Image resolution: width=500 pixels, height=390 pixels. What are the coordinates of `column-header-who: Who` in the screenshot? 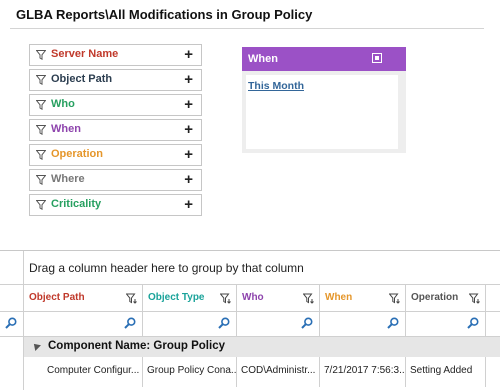 It's located at (278, 298).